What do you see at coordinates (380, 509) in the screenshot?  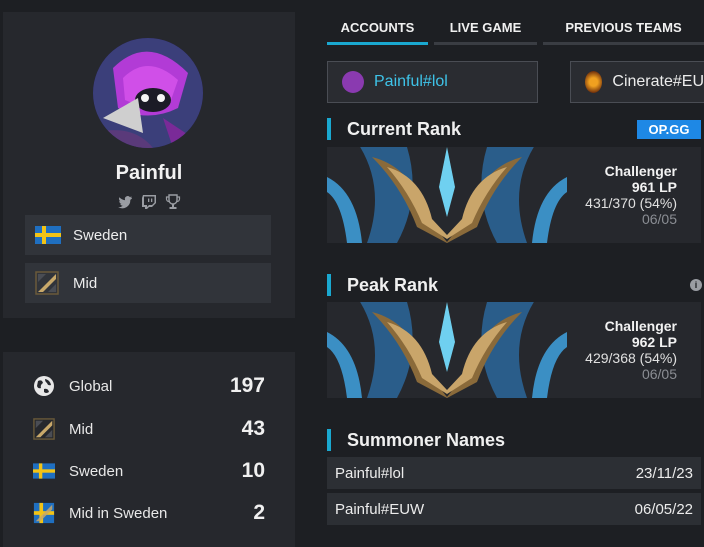 I see `summoner-name: Painful#EUW` at bounding box center [380, 509].